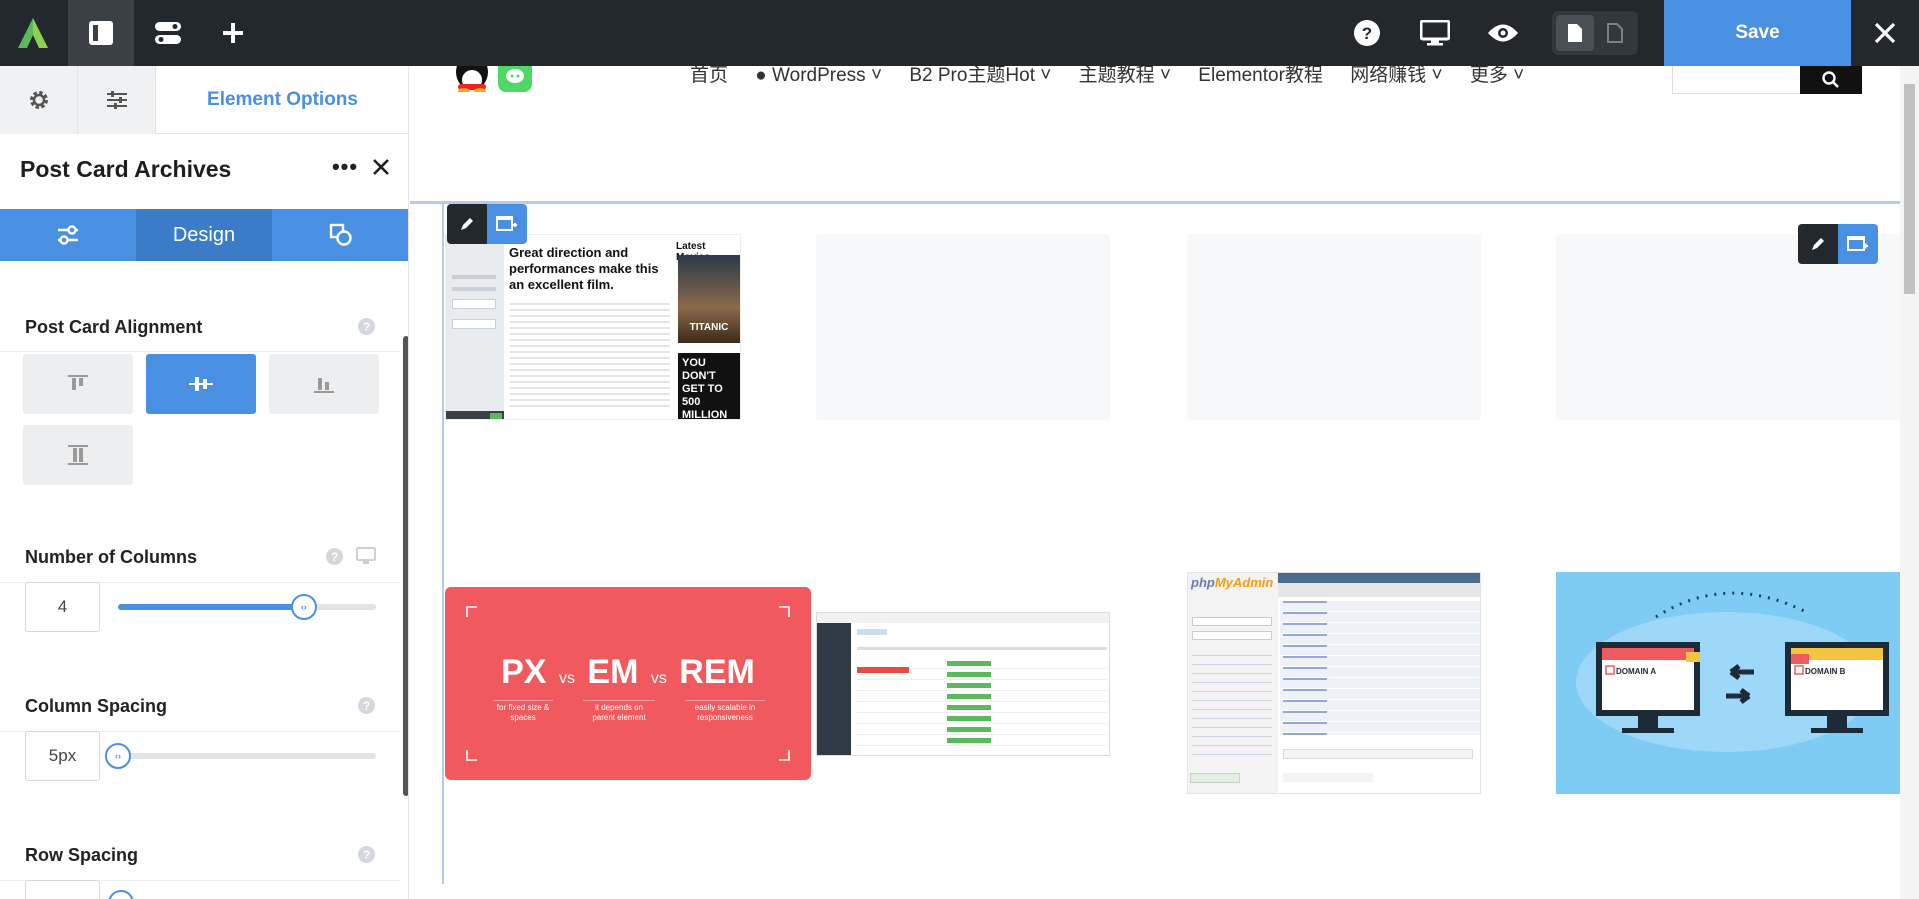 The image size is (1919, 899). What do you see at coordinates (472, 80) in the screenshot?
I see `qq-logo-icon` at bounding box center [472, 80].